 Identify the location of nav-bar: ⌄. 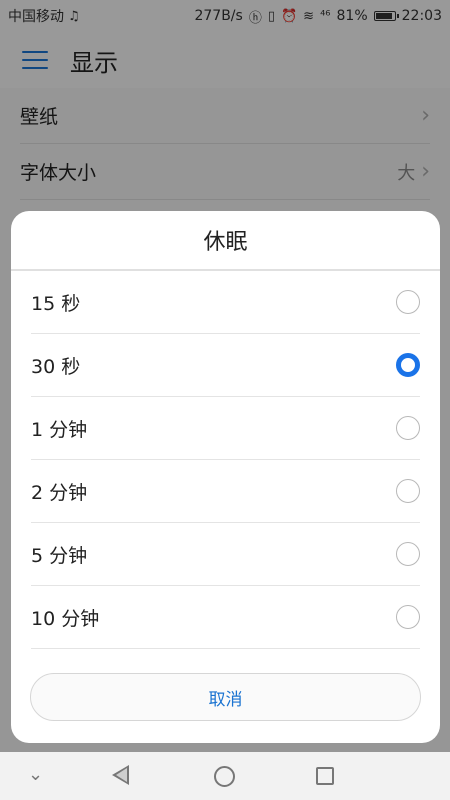
(225, 776).